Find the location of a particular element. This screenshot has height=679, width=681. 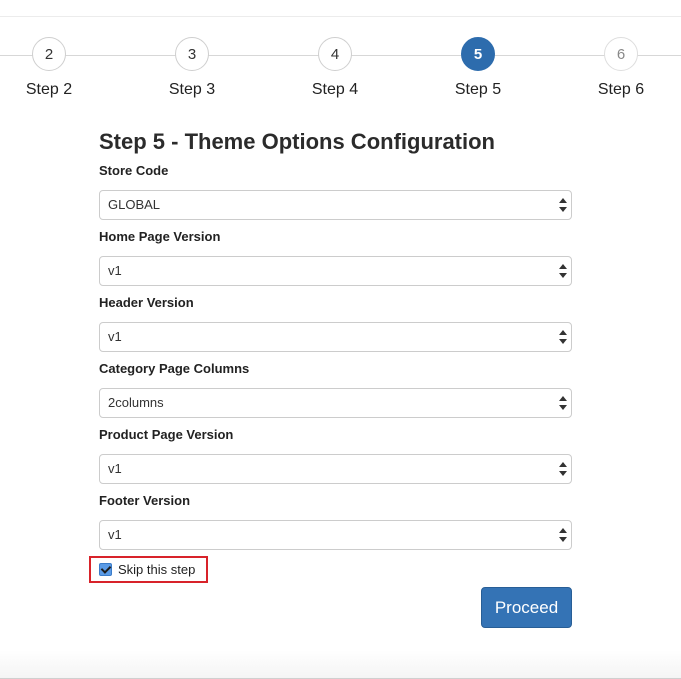

store-code-value: GLOBAL is located at coordinates (134, 204).